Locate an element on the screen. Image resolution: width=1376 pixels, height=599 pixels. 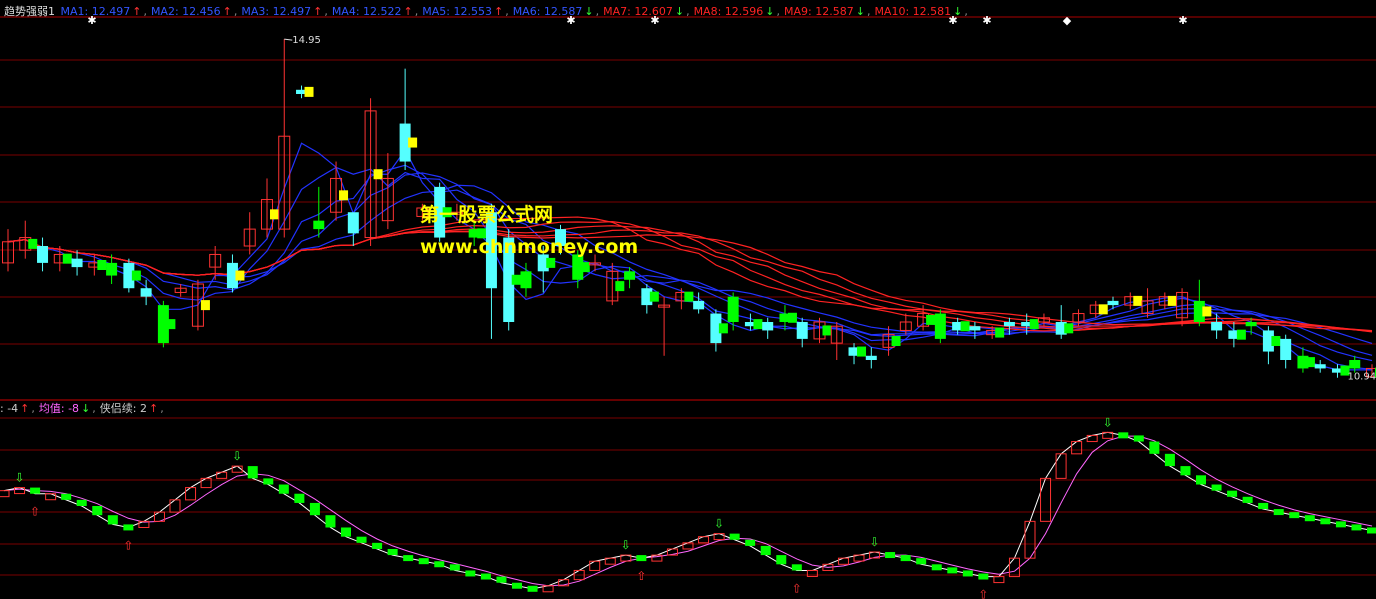
sub-legend-label: : -4 is located at coordinates (9, 408).